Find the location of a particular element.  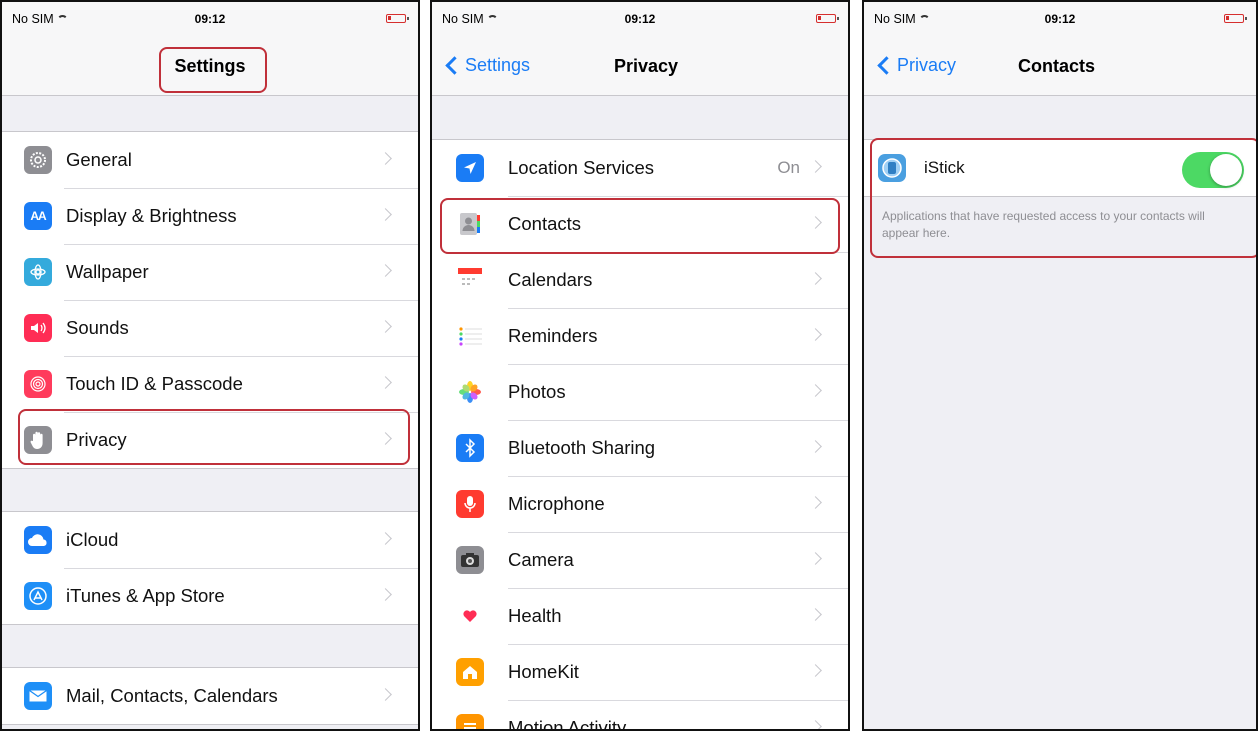

app-row-istick: iStick is located at coordinates (1060, 168).